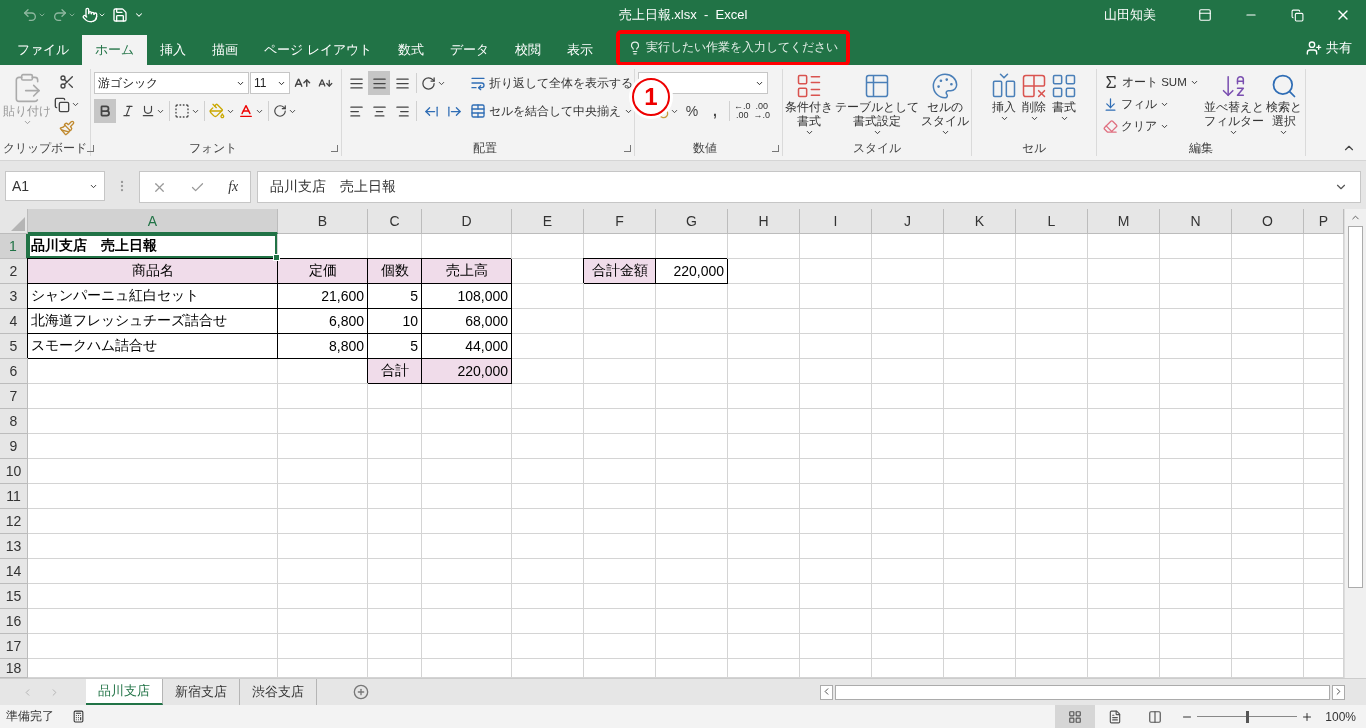 The image size is (1366, 728). I want to click on autosum-button: オート SUM, so click(1151, 82).